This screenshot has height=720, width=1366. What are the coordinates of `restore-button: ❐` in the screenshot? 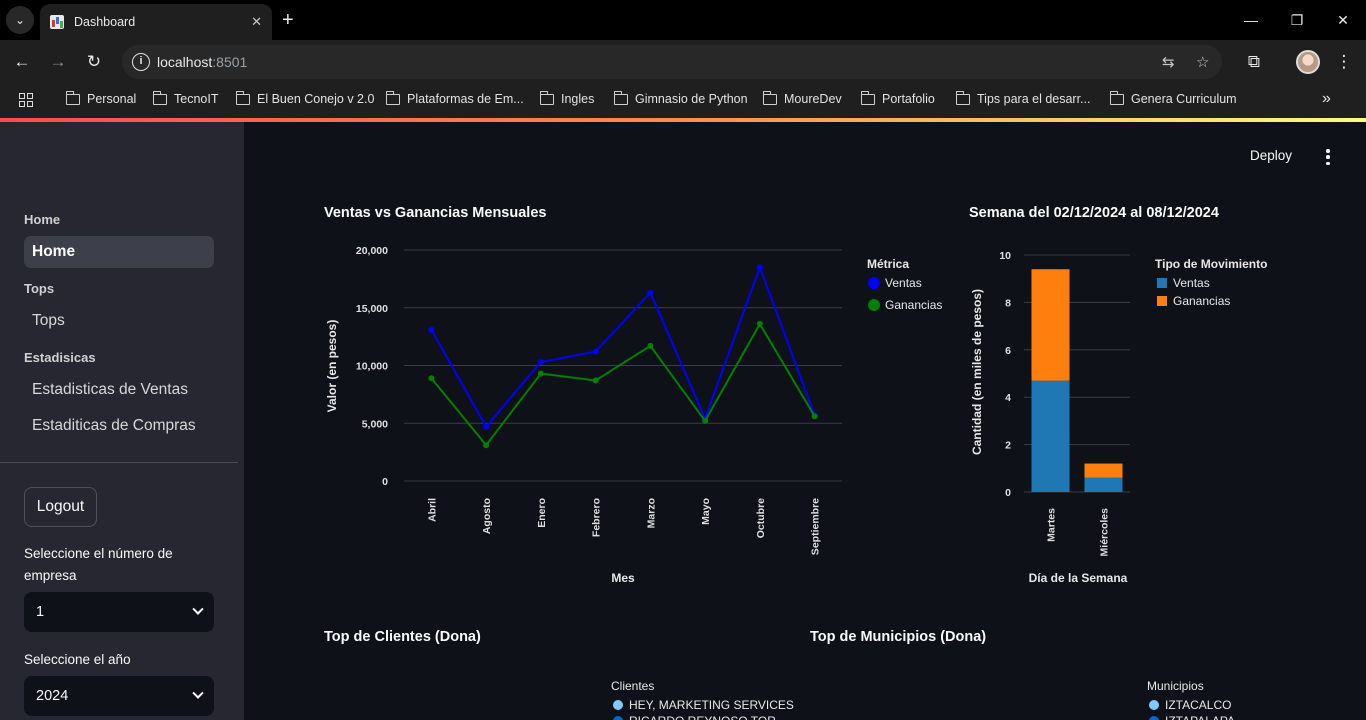 It's located at (1297, 20).